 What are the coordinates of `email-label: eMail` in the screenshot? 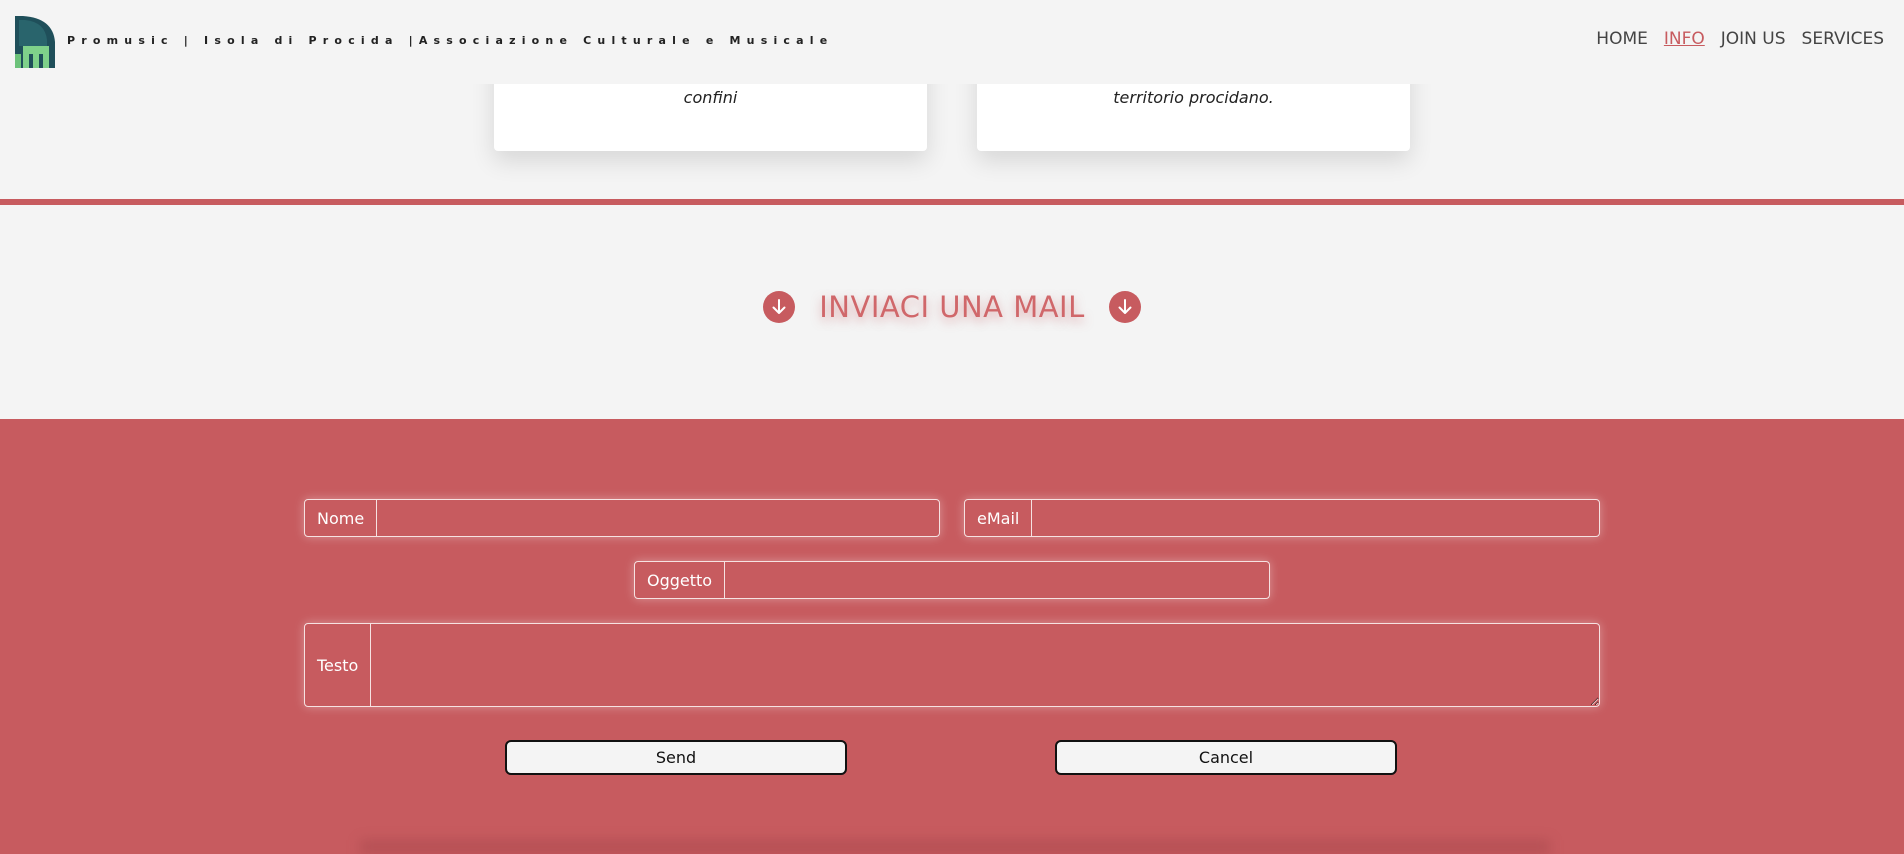 It's located at (999, 518).